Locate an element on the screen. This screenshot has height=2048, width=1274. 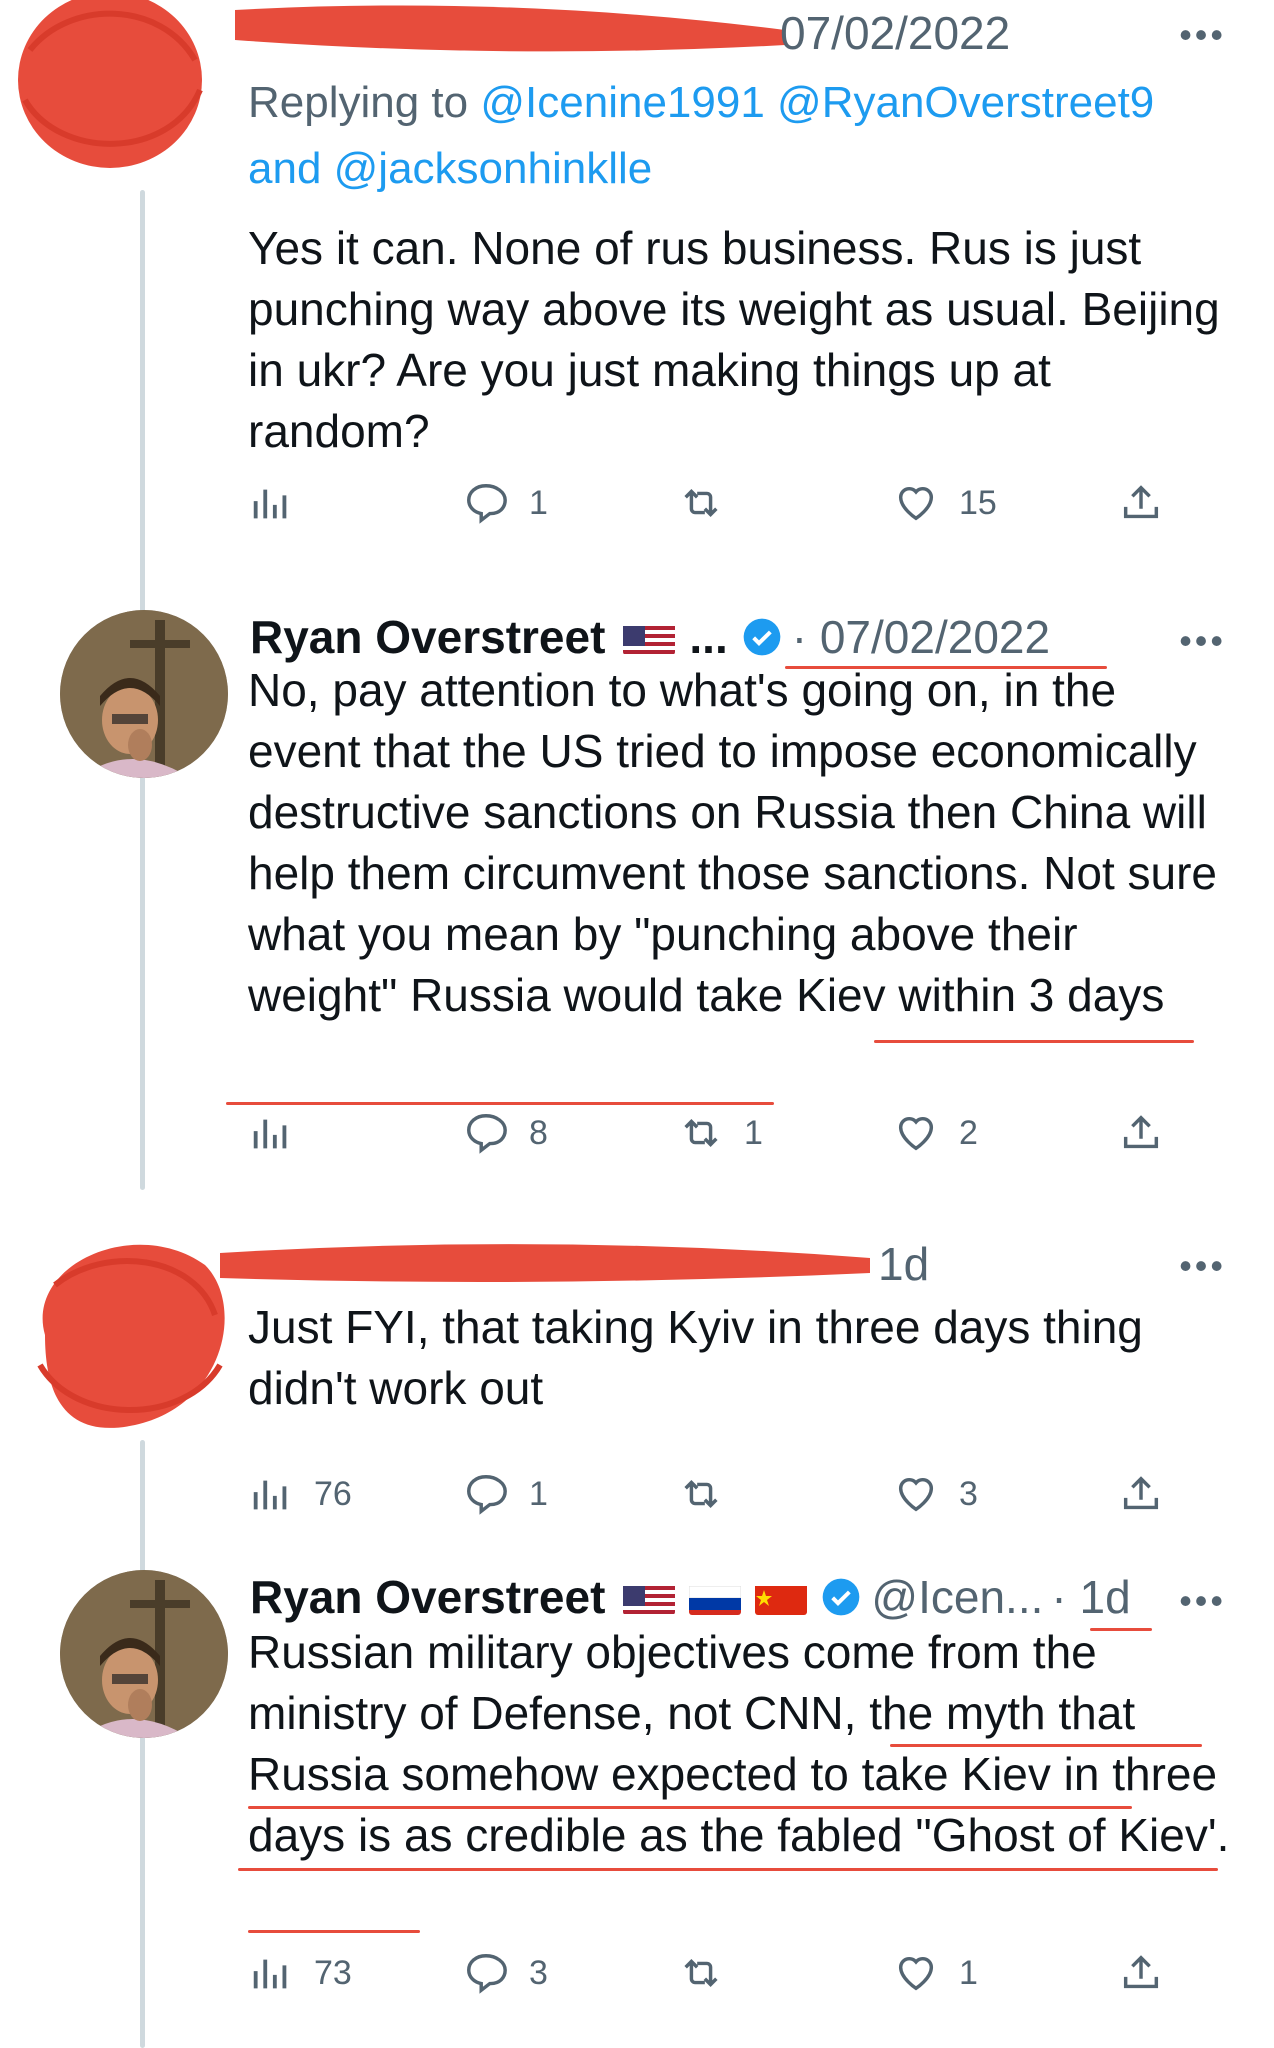
russia-flag-icon is located at coordinates (715, 1597).